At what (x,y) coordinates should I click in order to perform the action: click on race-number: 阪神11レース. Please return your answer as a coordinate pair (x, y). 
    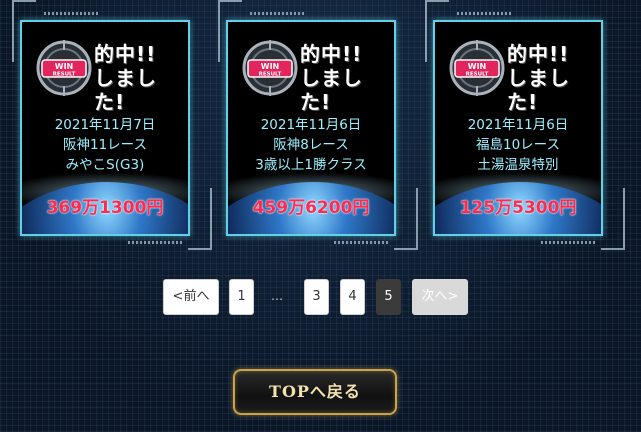
    Looking at the image, I should click on (104, 145).